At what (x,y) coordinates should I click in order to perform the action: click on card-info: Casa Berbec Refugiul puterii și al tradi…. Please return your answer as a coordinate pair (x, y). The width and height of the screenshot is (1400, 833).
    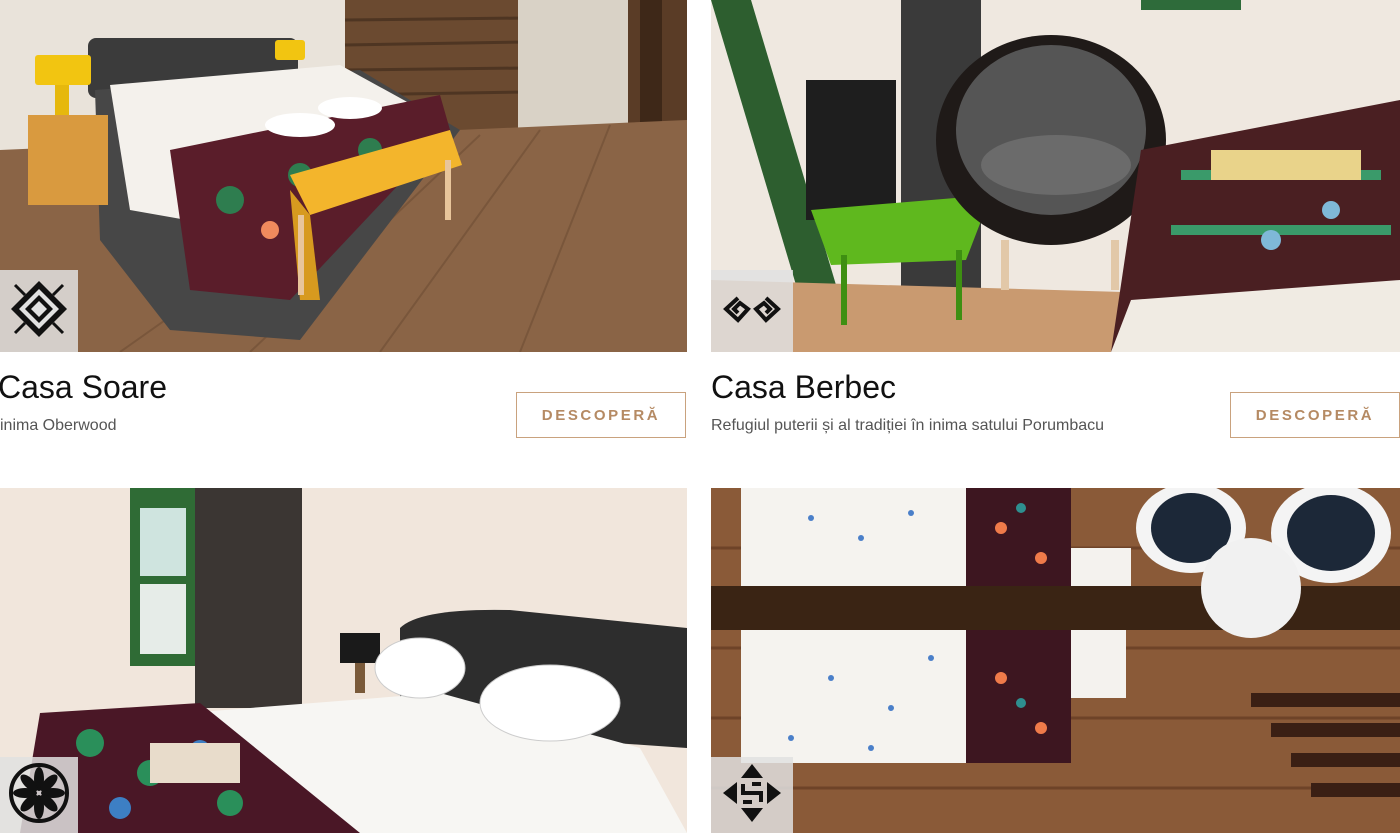
    Looking at the image, I should click on (1055, 420).